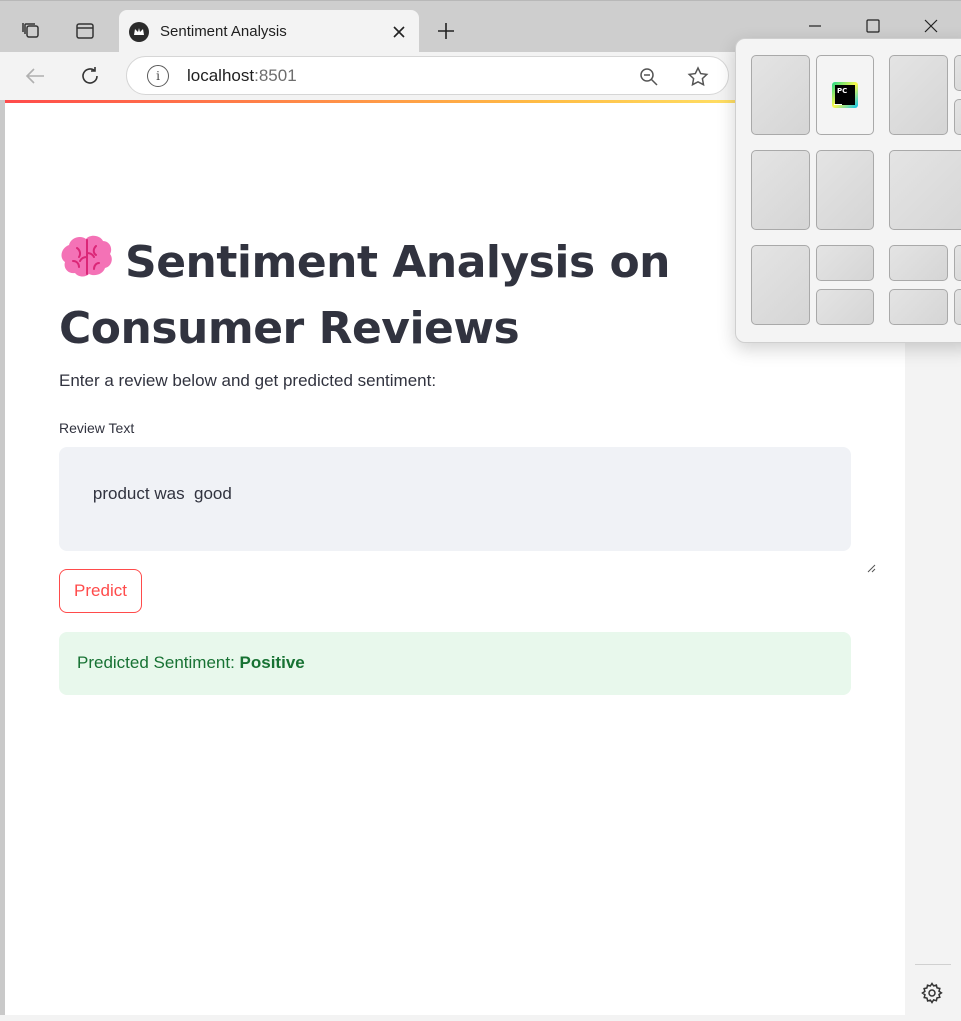 The height and width of the screenshot is (1021, 961). What do you see at coordinates (845, 190) in the screenshot?
I see `snap-zone-thirds-middle` at bounding box center [845, 190].